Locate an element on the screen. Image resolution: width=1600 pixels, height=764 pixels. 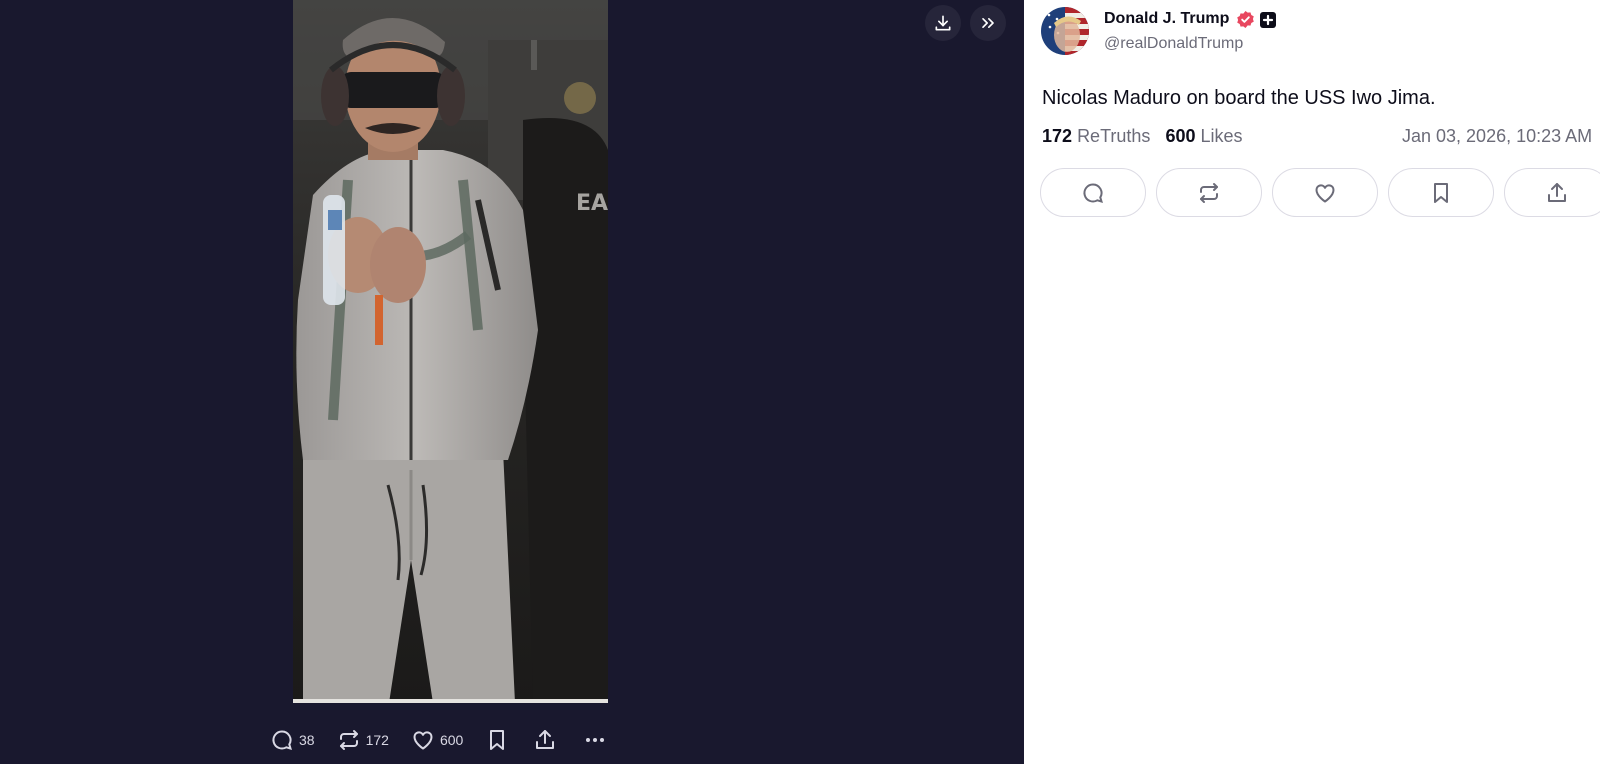
retruth-button is located at coordinates (1209, 192).